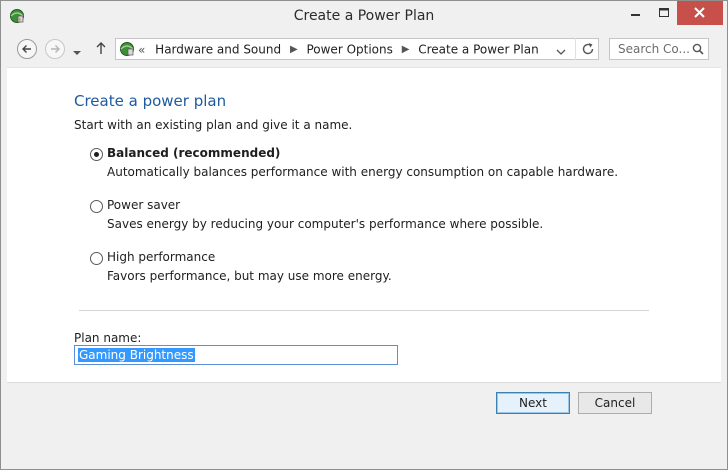  What do you see at coordinates (96, 258) in the screenshot?
I see `radio-high-performance` at bounding box center [96, 258].